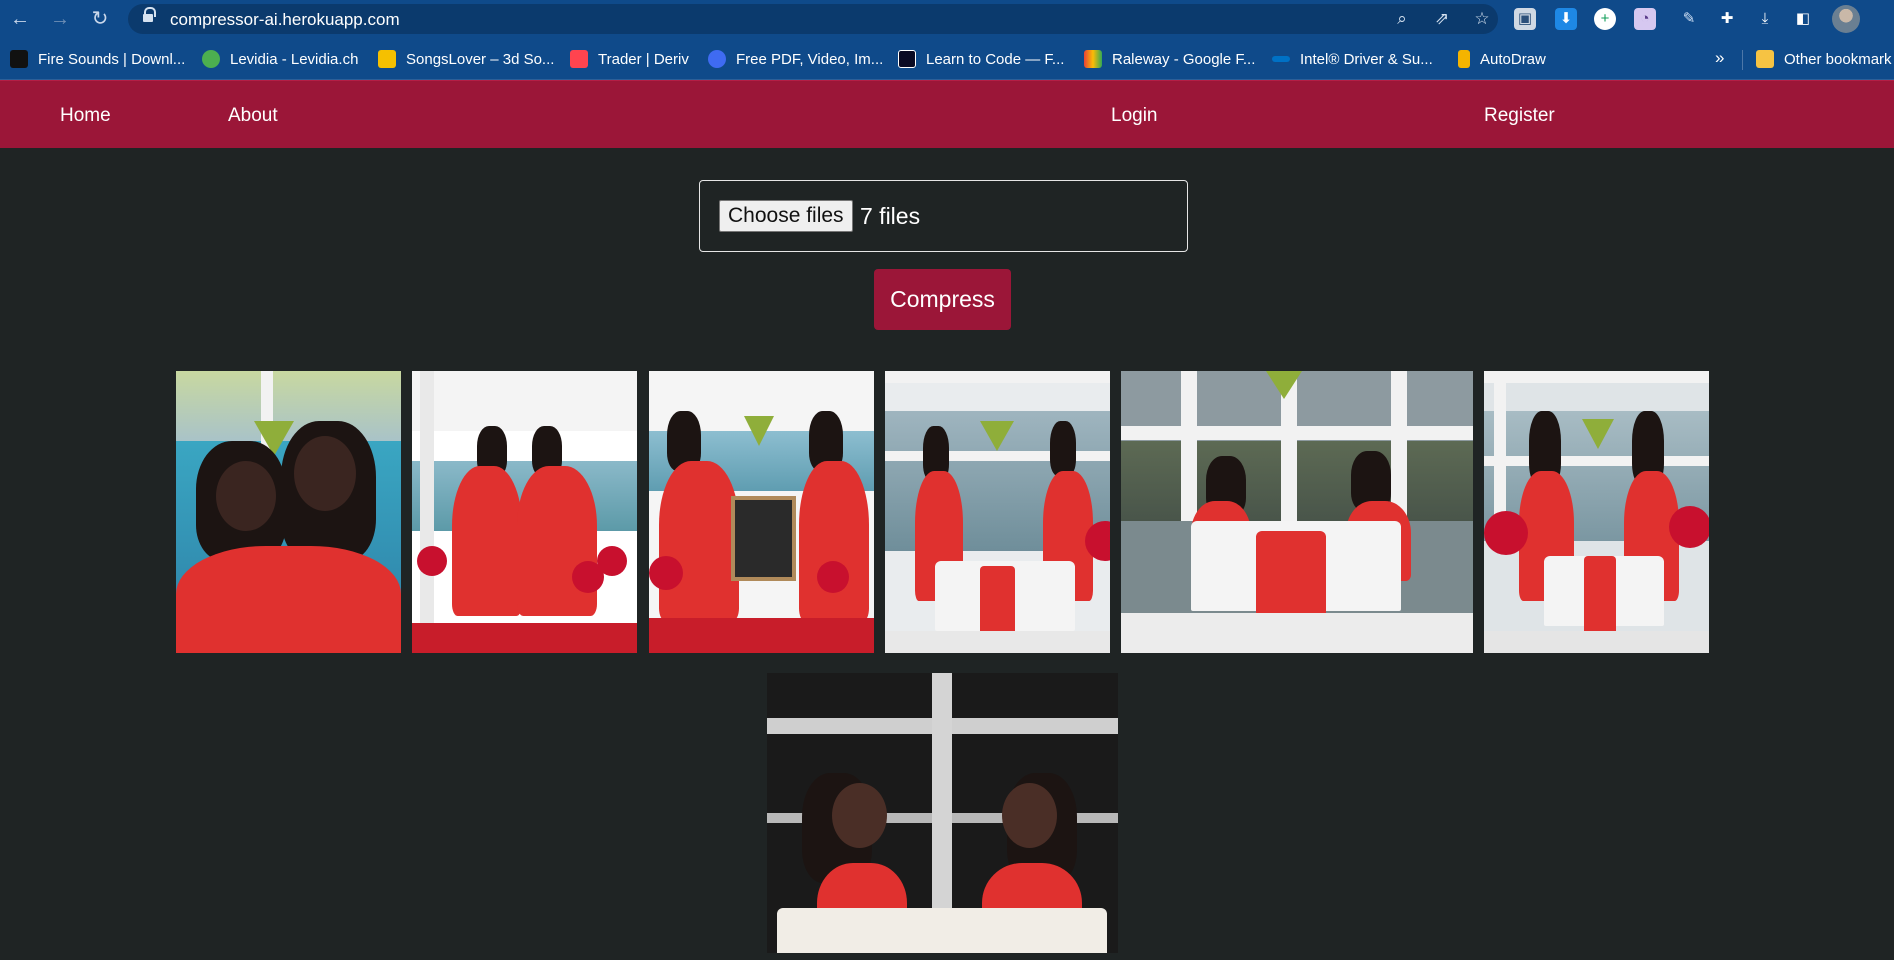 Image resolution: width=1894 pixels, height=960 pixels. I want to click on bookmark-item: AutoDraw, so click(1502, 59).